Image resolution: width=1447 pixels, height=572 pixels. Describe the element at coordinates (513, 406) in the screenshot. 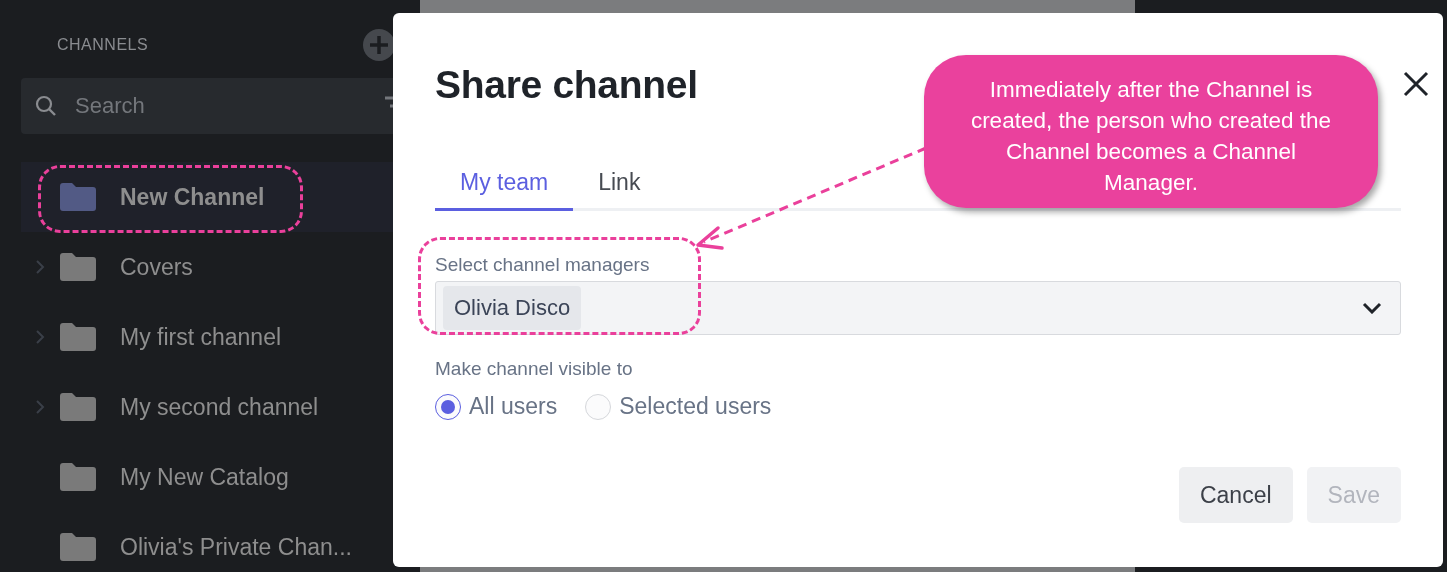

I see `option-label: All users` at that location.